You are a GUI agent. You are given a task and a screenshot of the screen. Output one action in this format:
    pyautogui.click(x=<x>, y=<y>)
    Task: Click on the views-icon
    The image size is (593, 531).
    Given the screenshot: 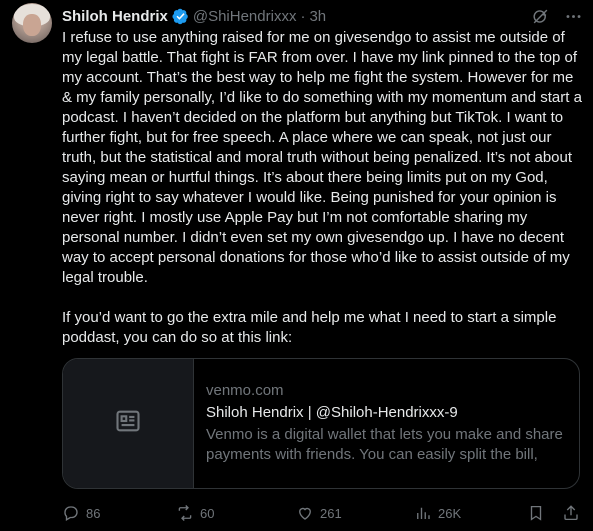 What is the action you would take?
    pyautogui.click(x=423, y=513)
    